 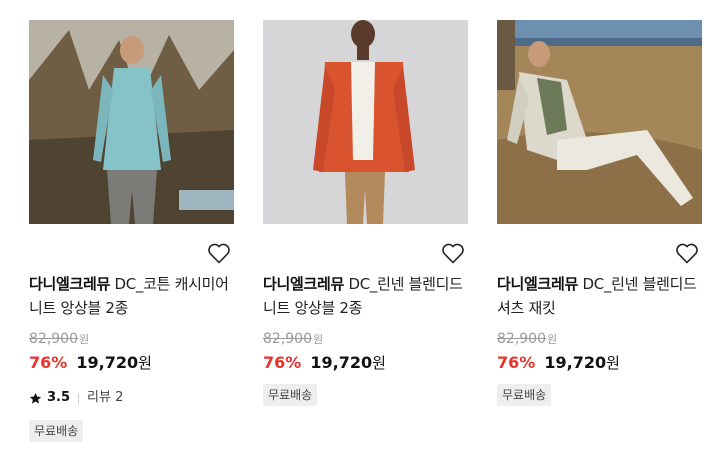 I want to click on rating-row: 3.5 리뷰 2, so click(x=131, y=398).